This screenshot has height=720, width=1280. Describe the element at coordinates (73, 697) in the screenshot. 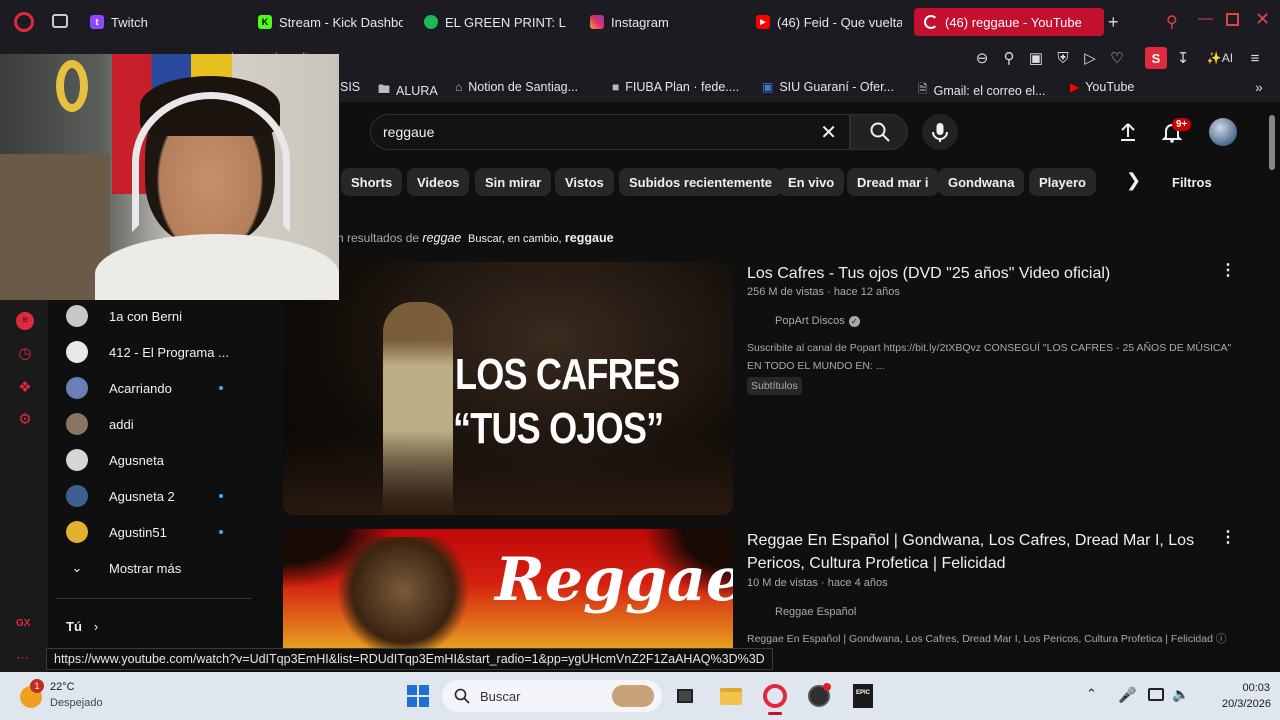

I see `weather-widget: 1 22°C Despejado` at that location.